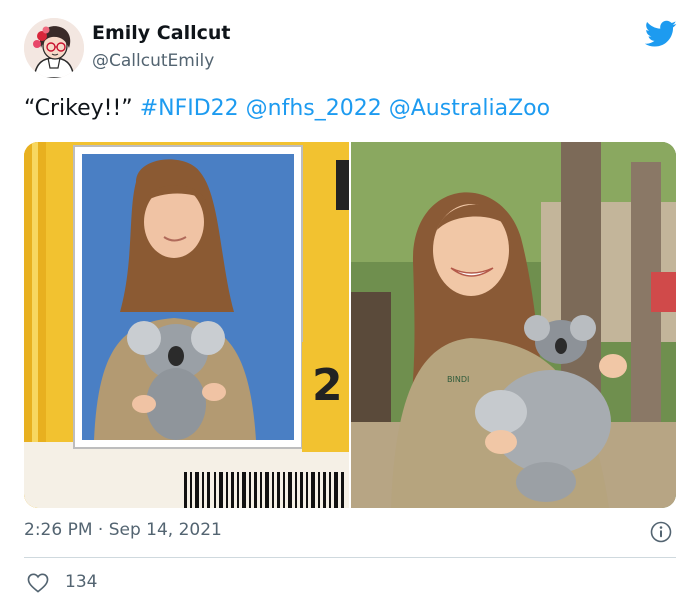  I want to click on author-display-name: Emily Callcut, so click(161, 33).